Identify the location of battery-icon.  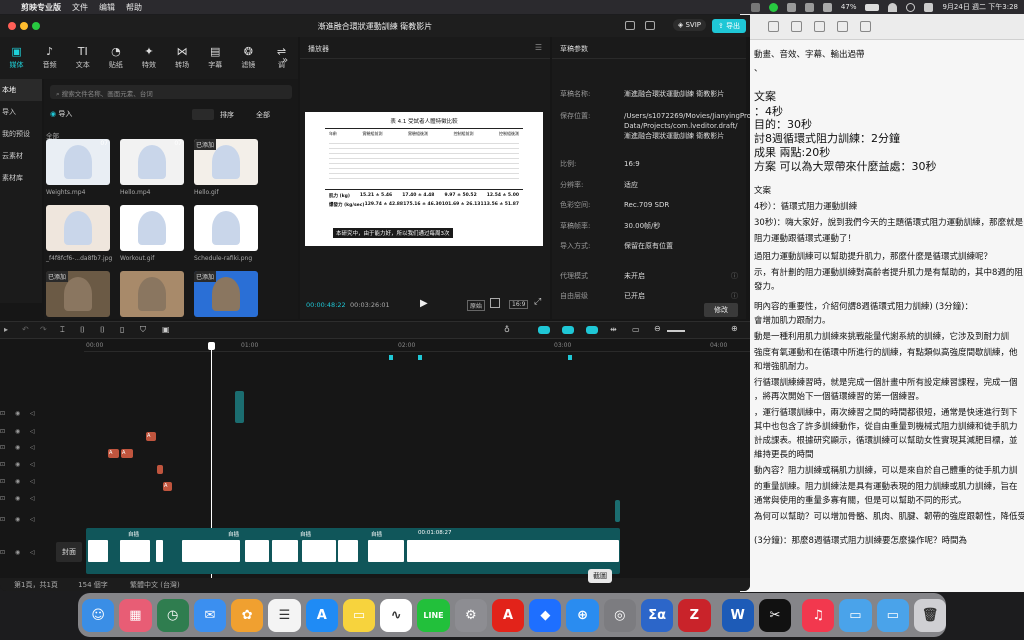
(872, 7).